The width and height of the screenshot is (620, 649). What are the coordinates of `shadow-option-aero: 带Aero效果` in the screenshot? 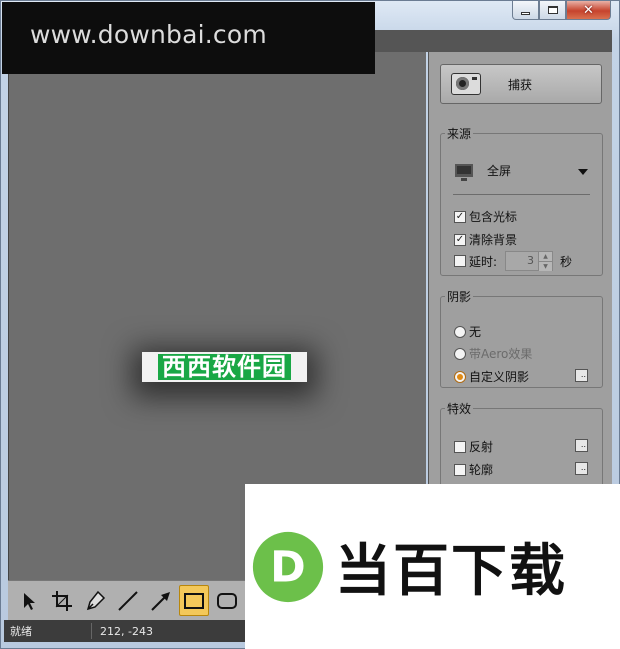 It's located at (493, 353).